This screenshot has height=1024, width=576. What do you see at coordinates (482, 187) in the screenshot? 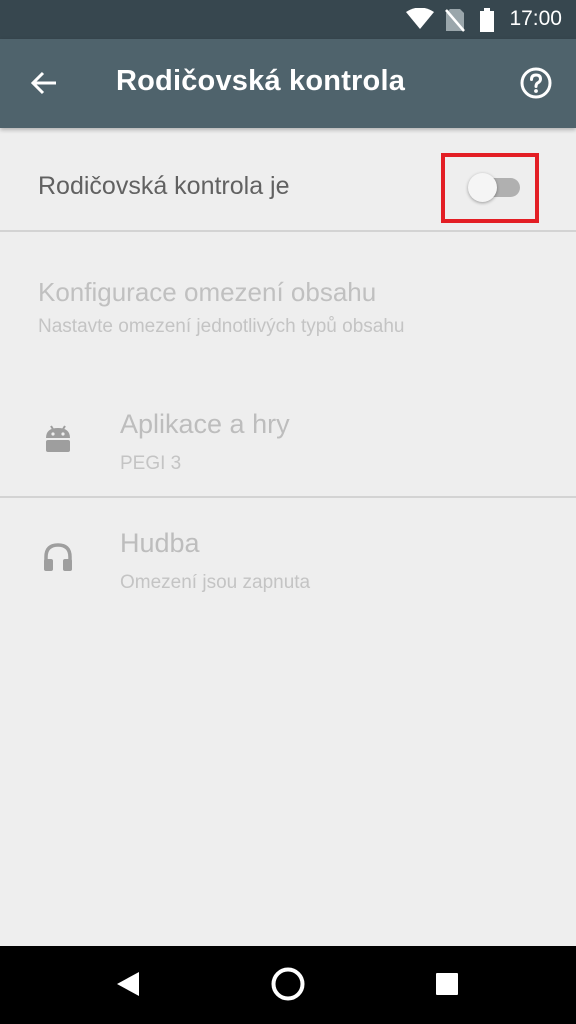
I see `switch-thumb` at bounding box center [482, 187].